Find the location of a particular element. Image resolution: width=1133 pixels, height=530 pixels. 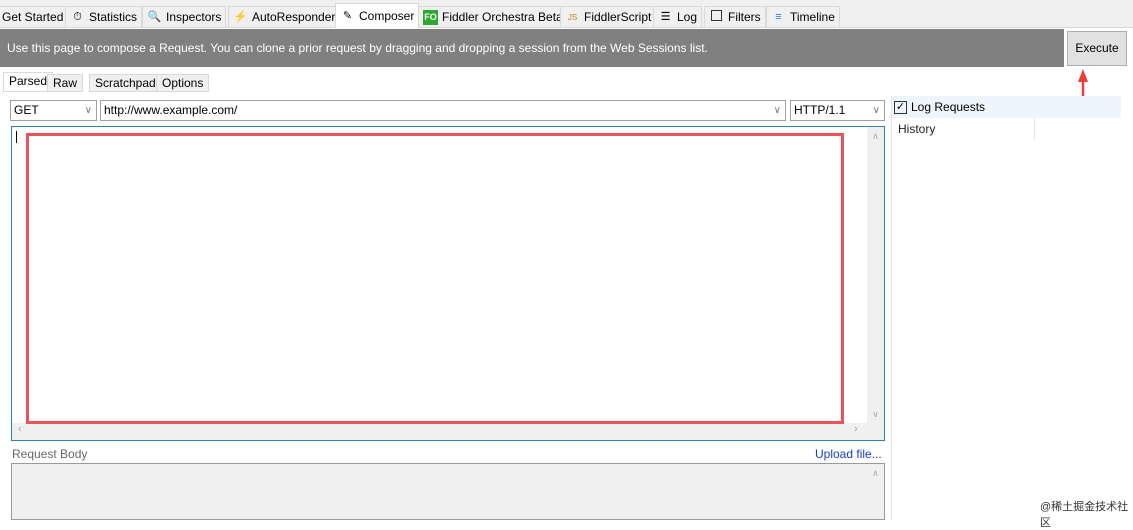

log-requests-checkbox: ✓ Log Requests is located at coordinates (1006, 107).